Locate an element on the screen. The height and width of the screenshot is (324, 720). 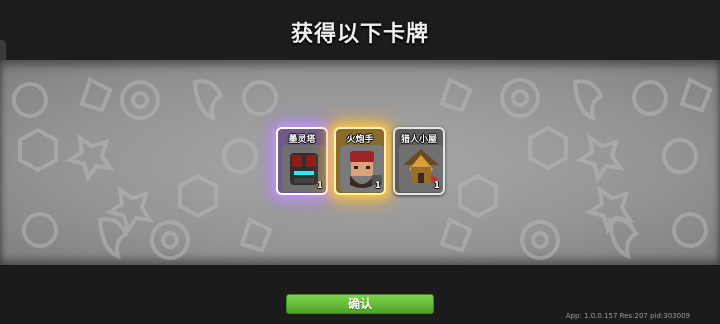
card-mo-ling-ta: 墨灵塔 1 is located at coordinates (302, 161).